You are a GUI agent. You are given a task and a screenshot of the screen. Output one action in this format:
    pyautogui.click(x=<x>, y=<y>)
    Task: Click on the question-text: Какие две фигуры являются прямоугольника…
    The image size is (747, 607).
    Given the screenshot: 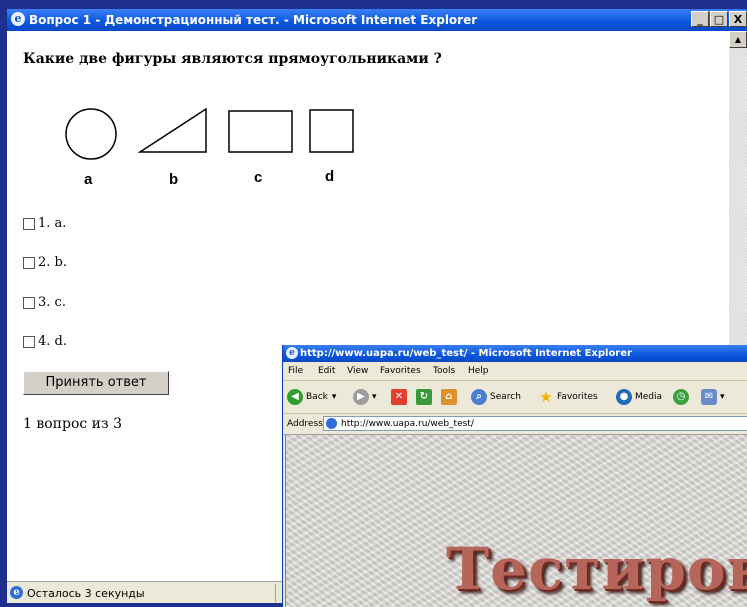 What is the action you would take?
    pyautogui.click(x=232, y=59)
    